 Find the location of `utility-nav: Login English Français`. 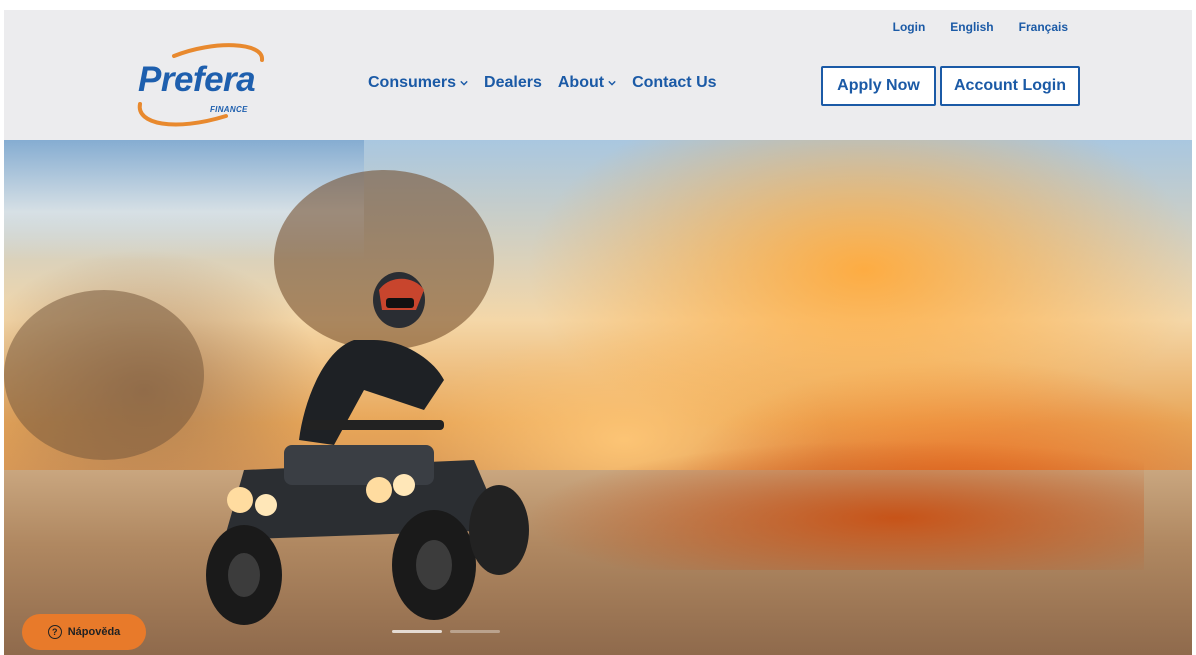

utility-nav: Login English Français is located at coordinates (980, 27).